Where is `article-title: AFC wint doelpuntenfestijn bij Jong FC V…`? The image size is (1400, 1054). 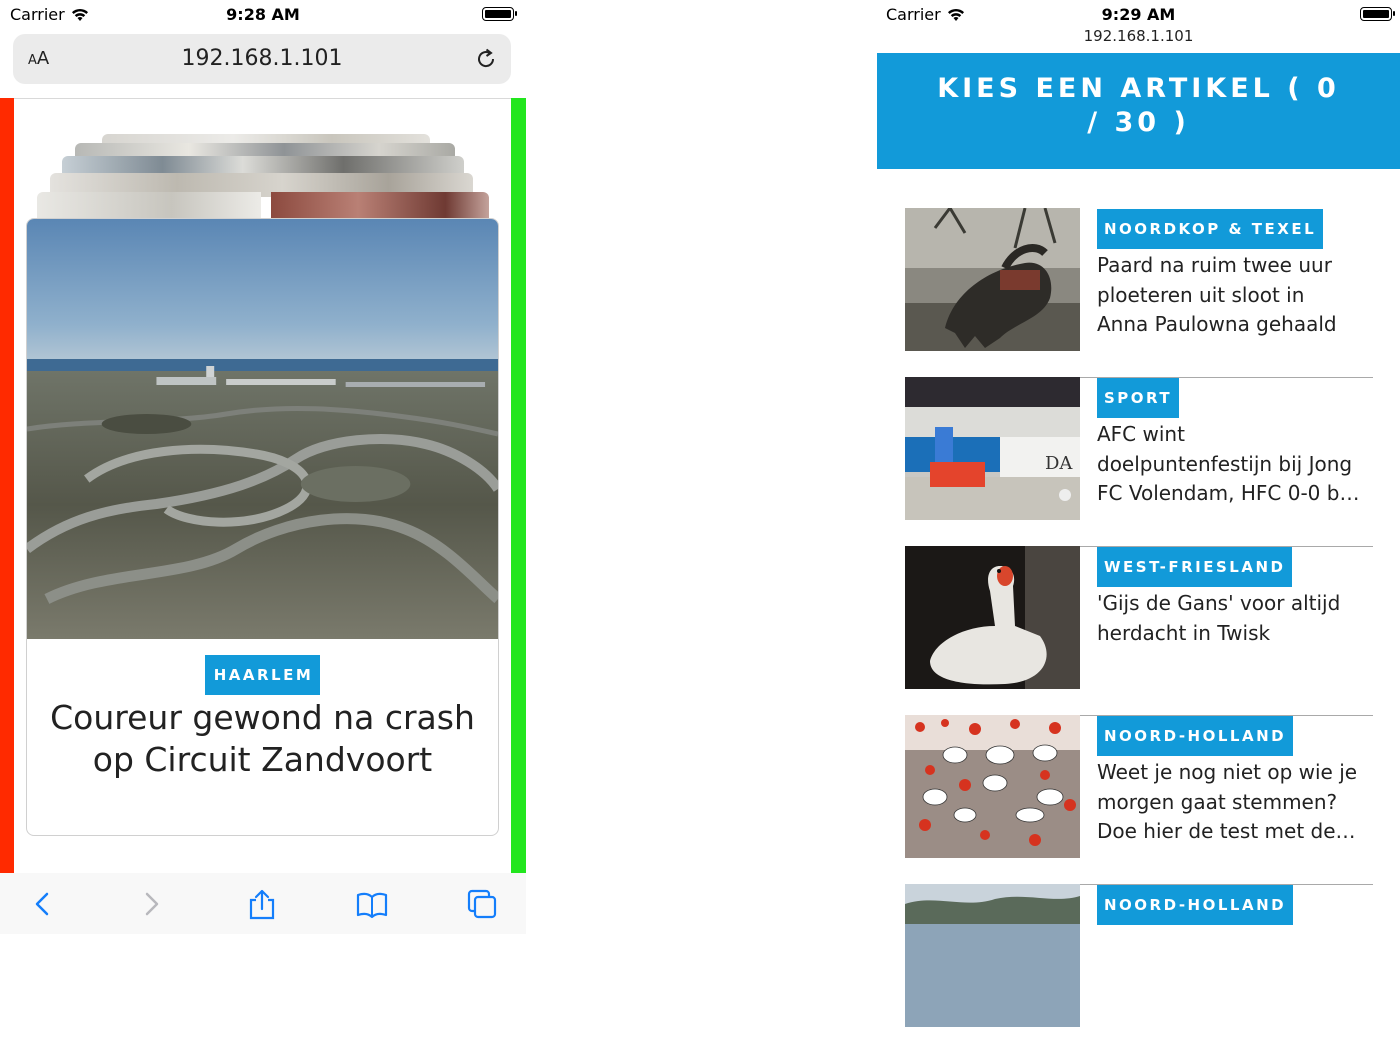
article-title: AFC wint doelpuntenfestijn bij Jong FC V… is located at coordinates (1225, 463).